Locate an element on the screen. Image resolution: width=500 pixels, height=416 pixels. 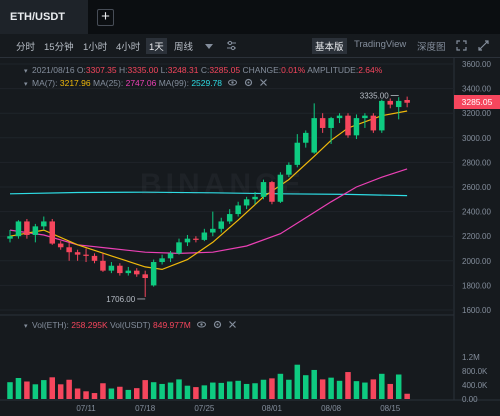
change-value: 0.01% is located at coordinates (293, 70).